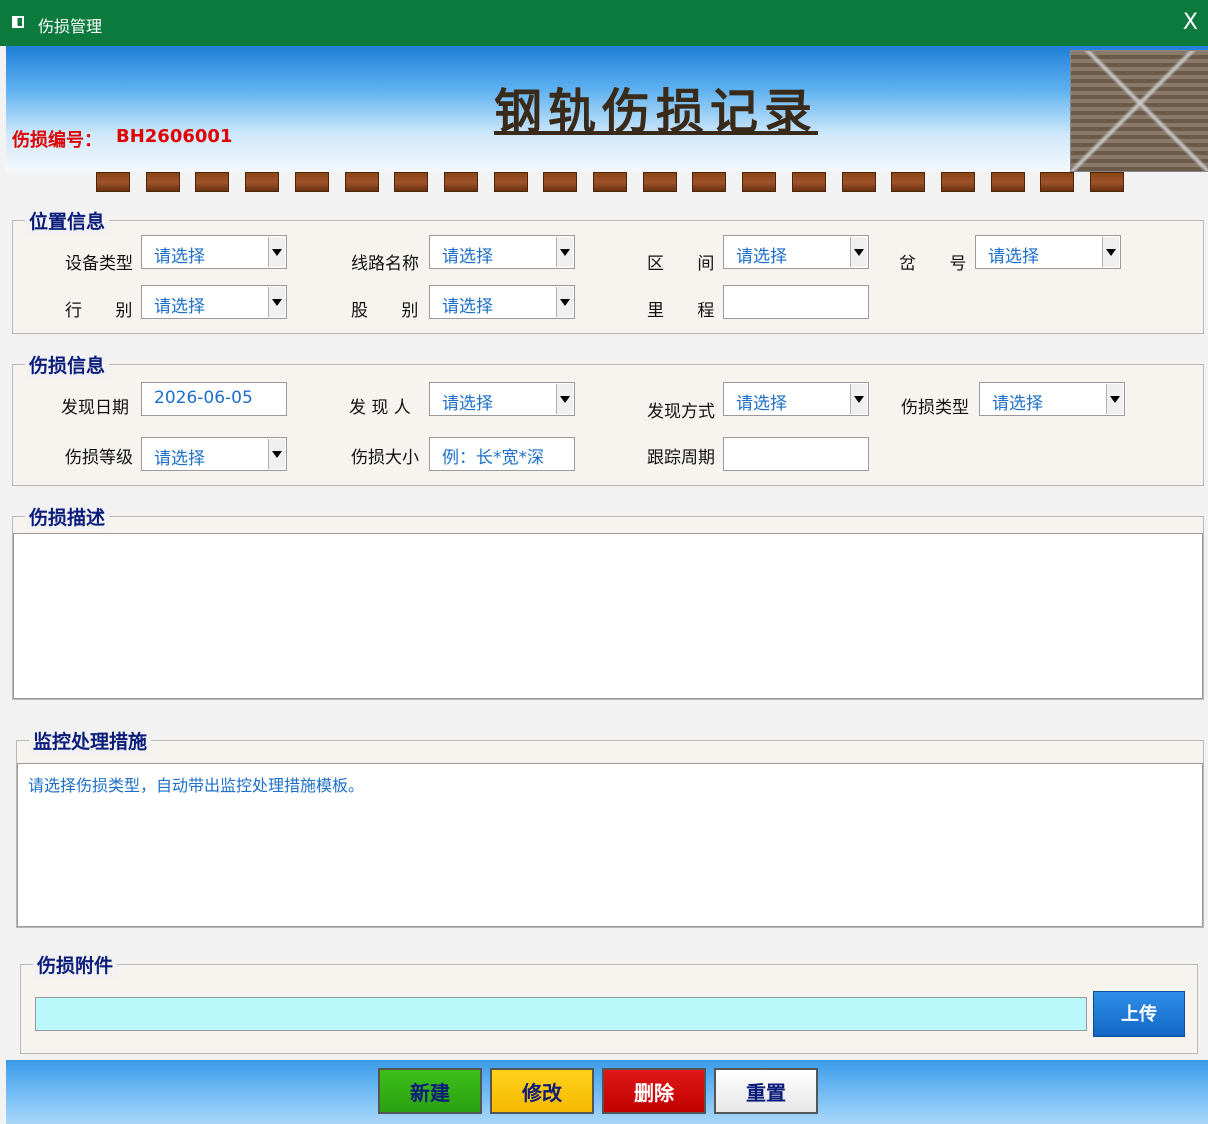  I want to click on upload-button: 上传, so click(1139, 1014).